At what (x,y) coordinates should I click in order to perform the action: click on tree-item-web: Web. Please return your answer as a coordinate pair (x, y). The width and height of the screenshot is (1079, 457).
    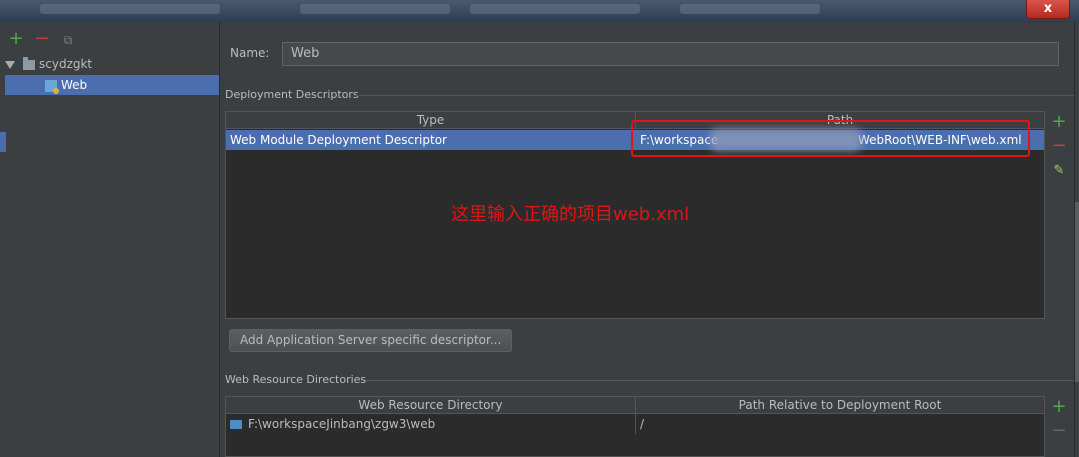
    Looking at the image, I should click on (112, 85).